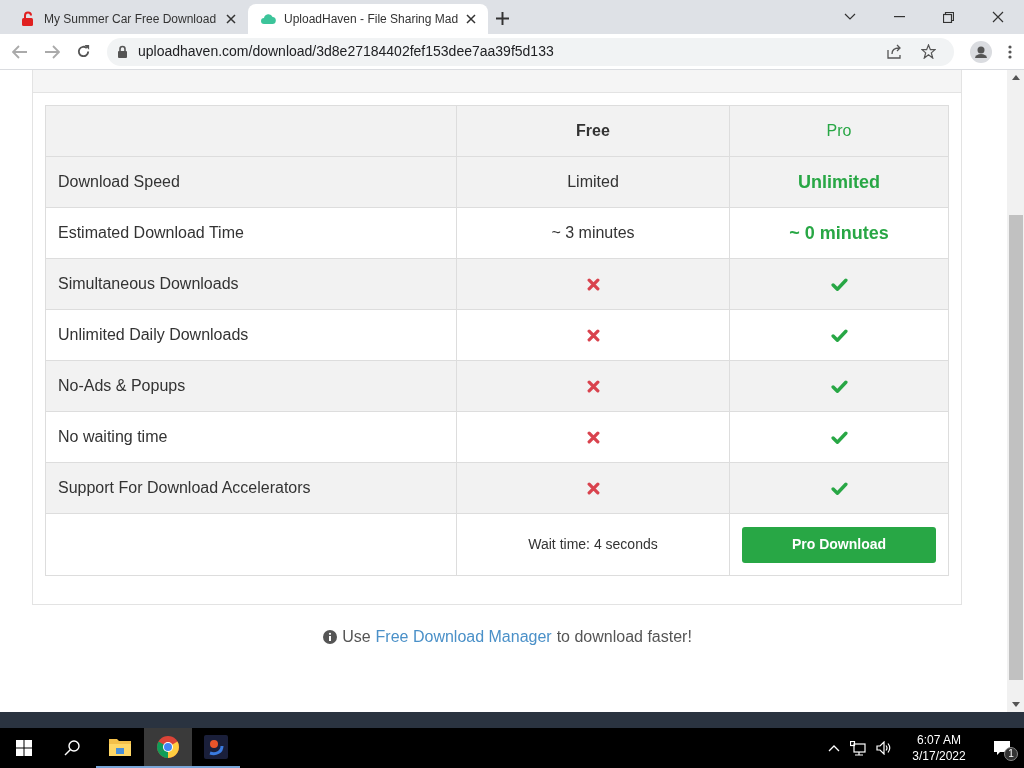  I want to click on folder-icon, so click(120, 747).